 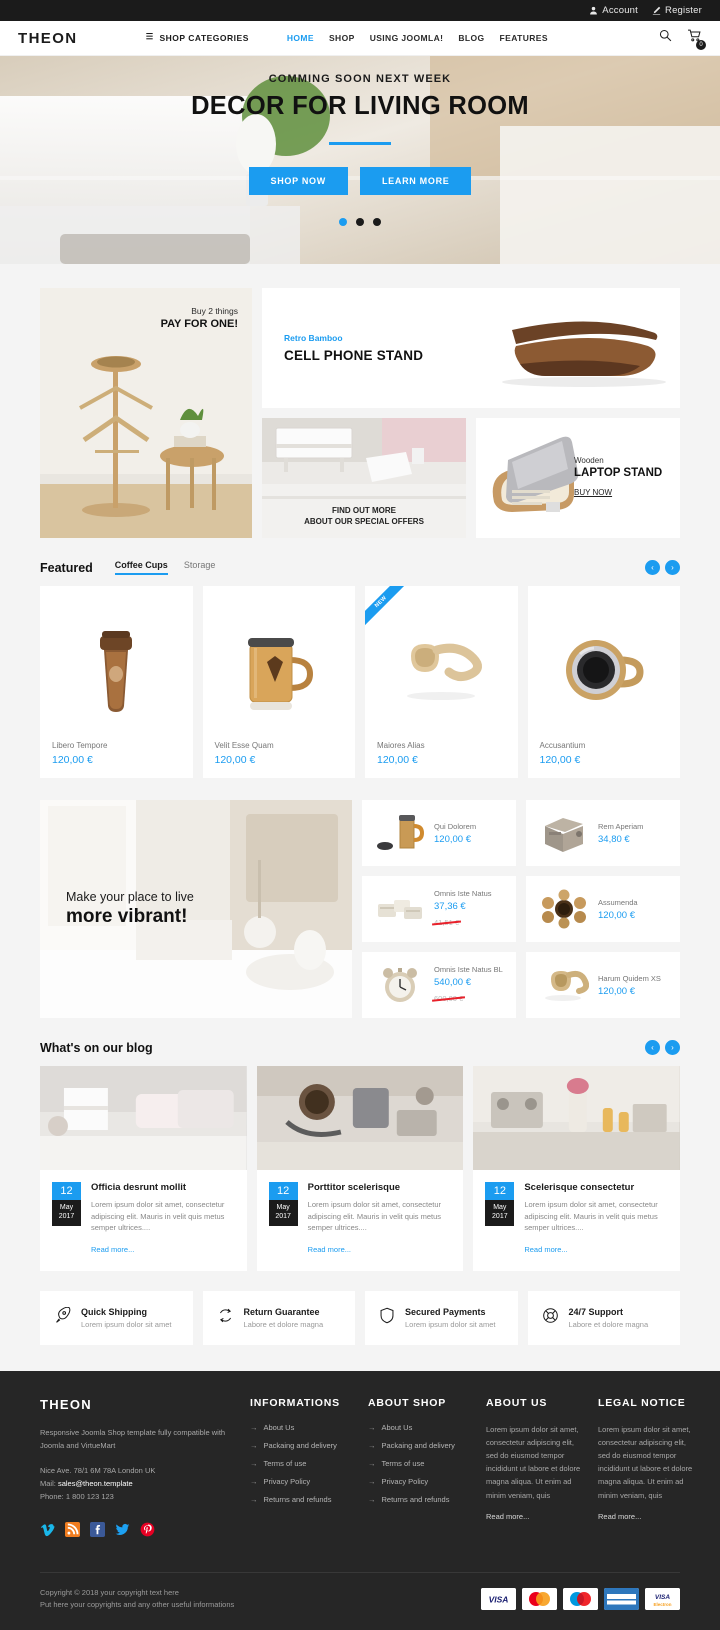 What do you see at coordinates (364, 478) in the screenshot?
I see `promo-tile-special-offers: FIND OUT MORE ABOUT OUR SPECIAL OFFERS` at bounding box center [364, 478].